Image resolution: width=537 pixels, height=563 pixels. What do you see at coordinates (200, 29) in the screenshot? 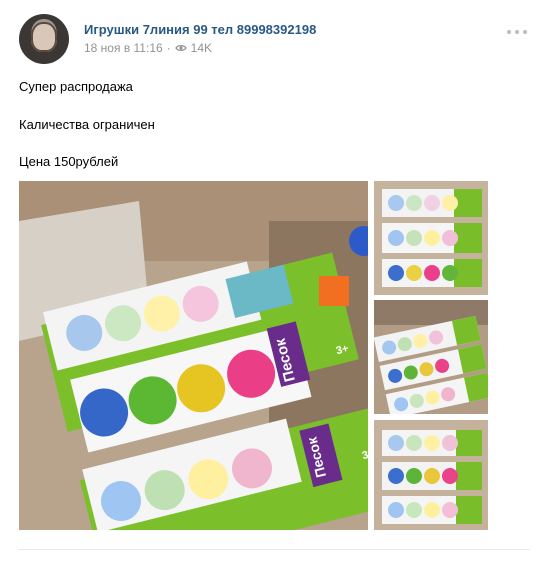
I see `author-name: Игрушки 7линия 99 тел 89998392198` at bounding box center [200, 29].